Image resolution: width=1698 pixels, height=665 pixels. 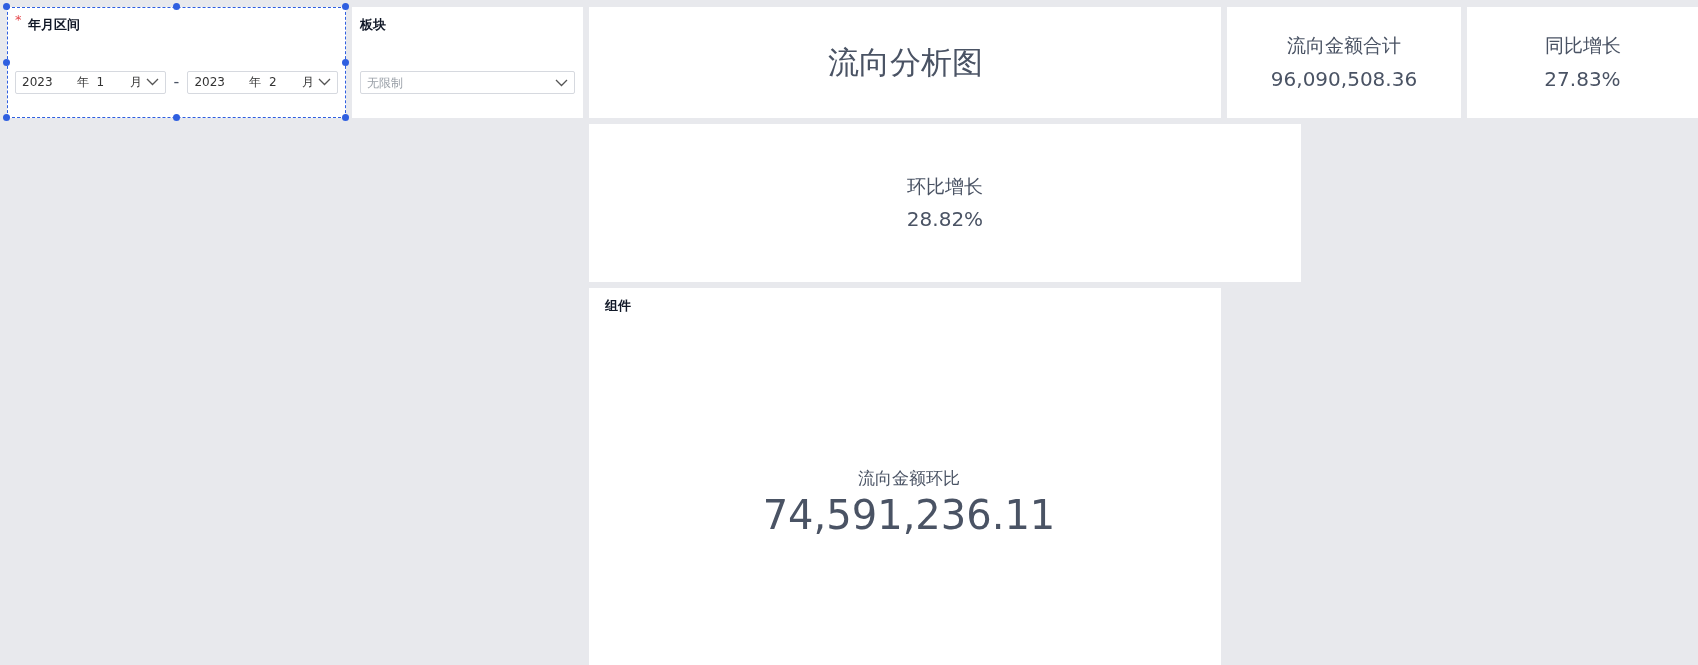 I want to click on metric-value: 74,591,236.11, so click(x=909, y=515).